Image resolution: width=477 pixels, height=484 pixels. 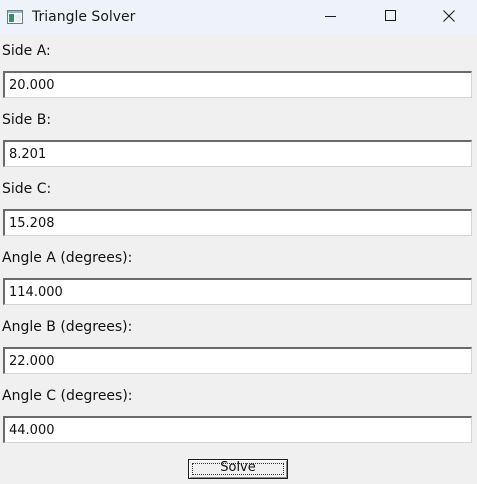 I want to click on maximize-button, so click(x=390, y=17).